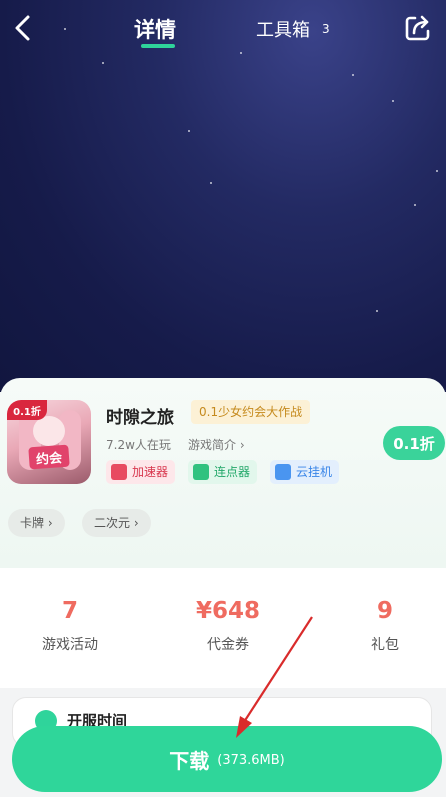 The image size is (446, 797). Describe the element at coordinates (150, 472) in the screenshot. I see `feature-label: 加速器` at that location.